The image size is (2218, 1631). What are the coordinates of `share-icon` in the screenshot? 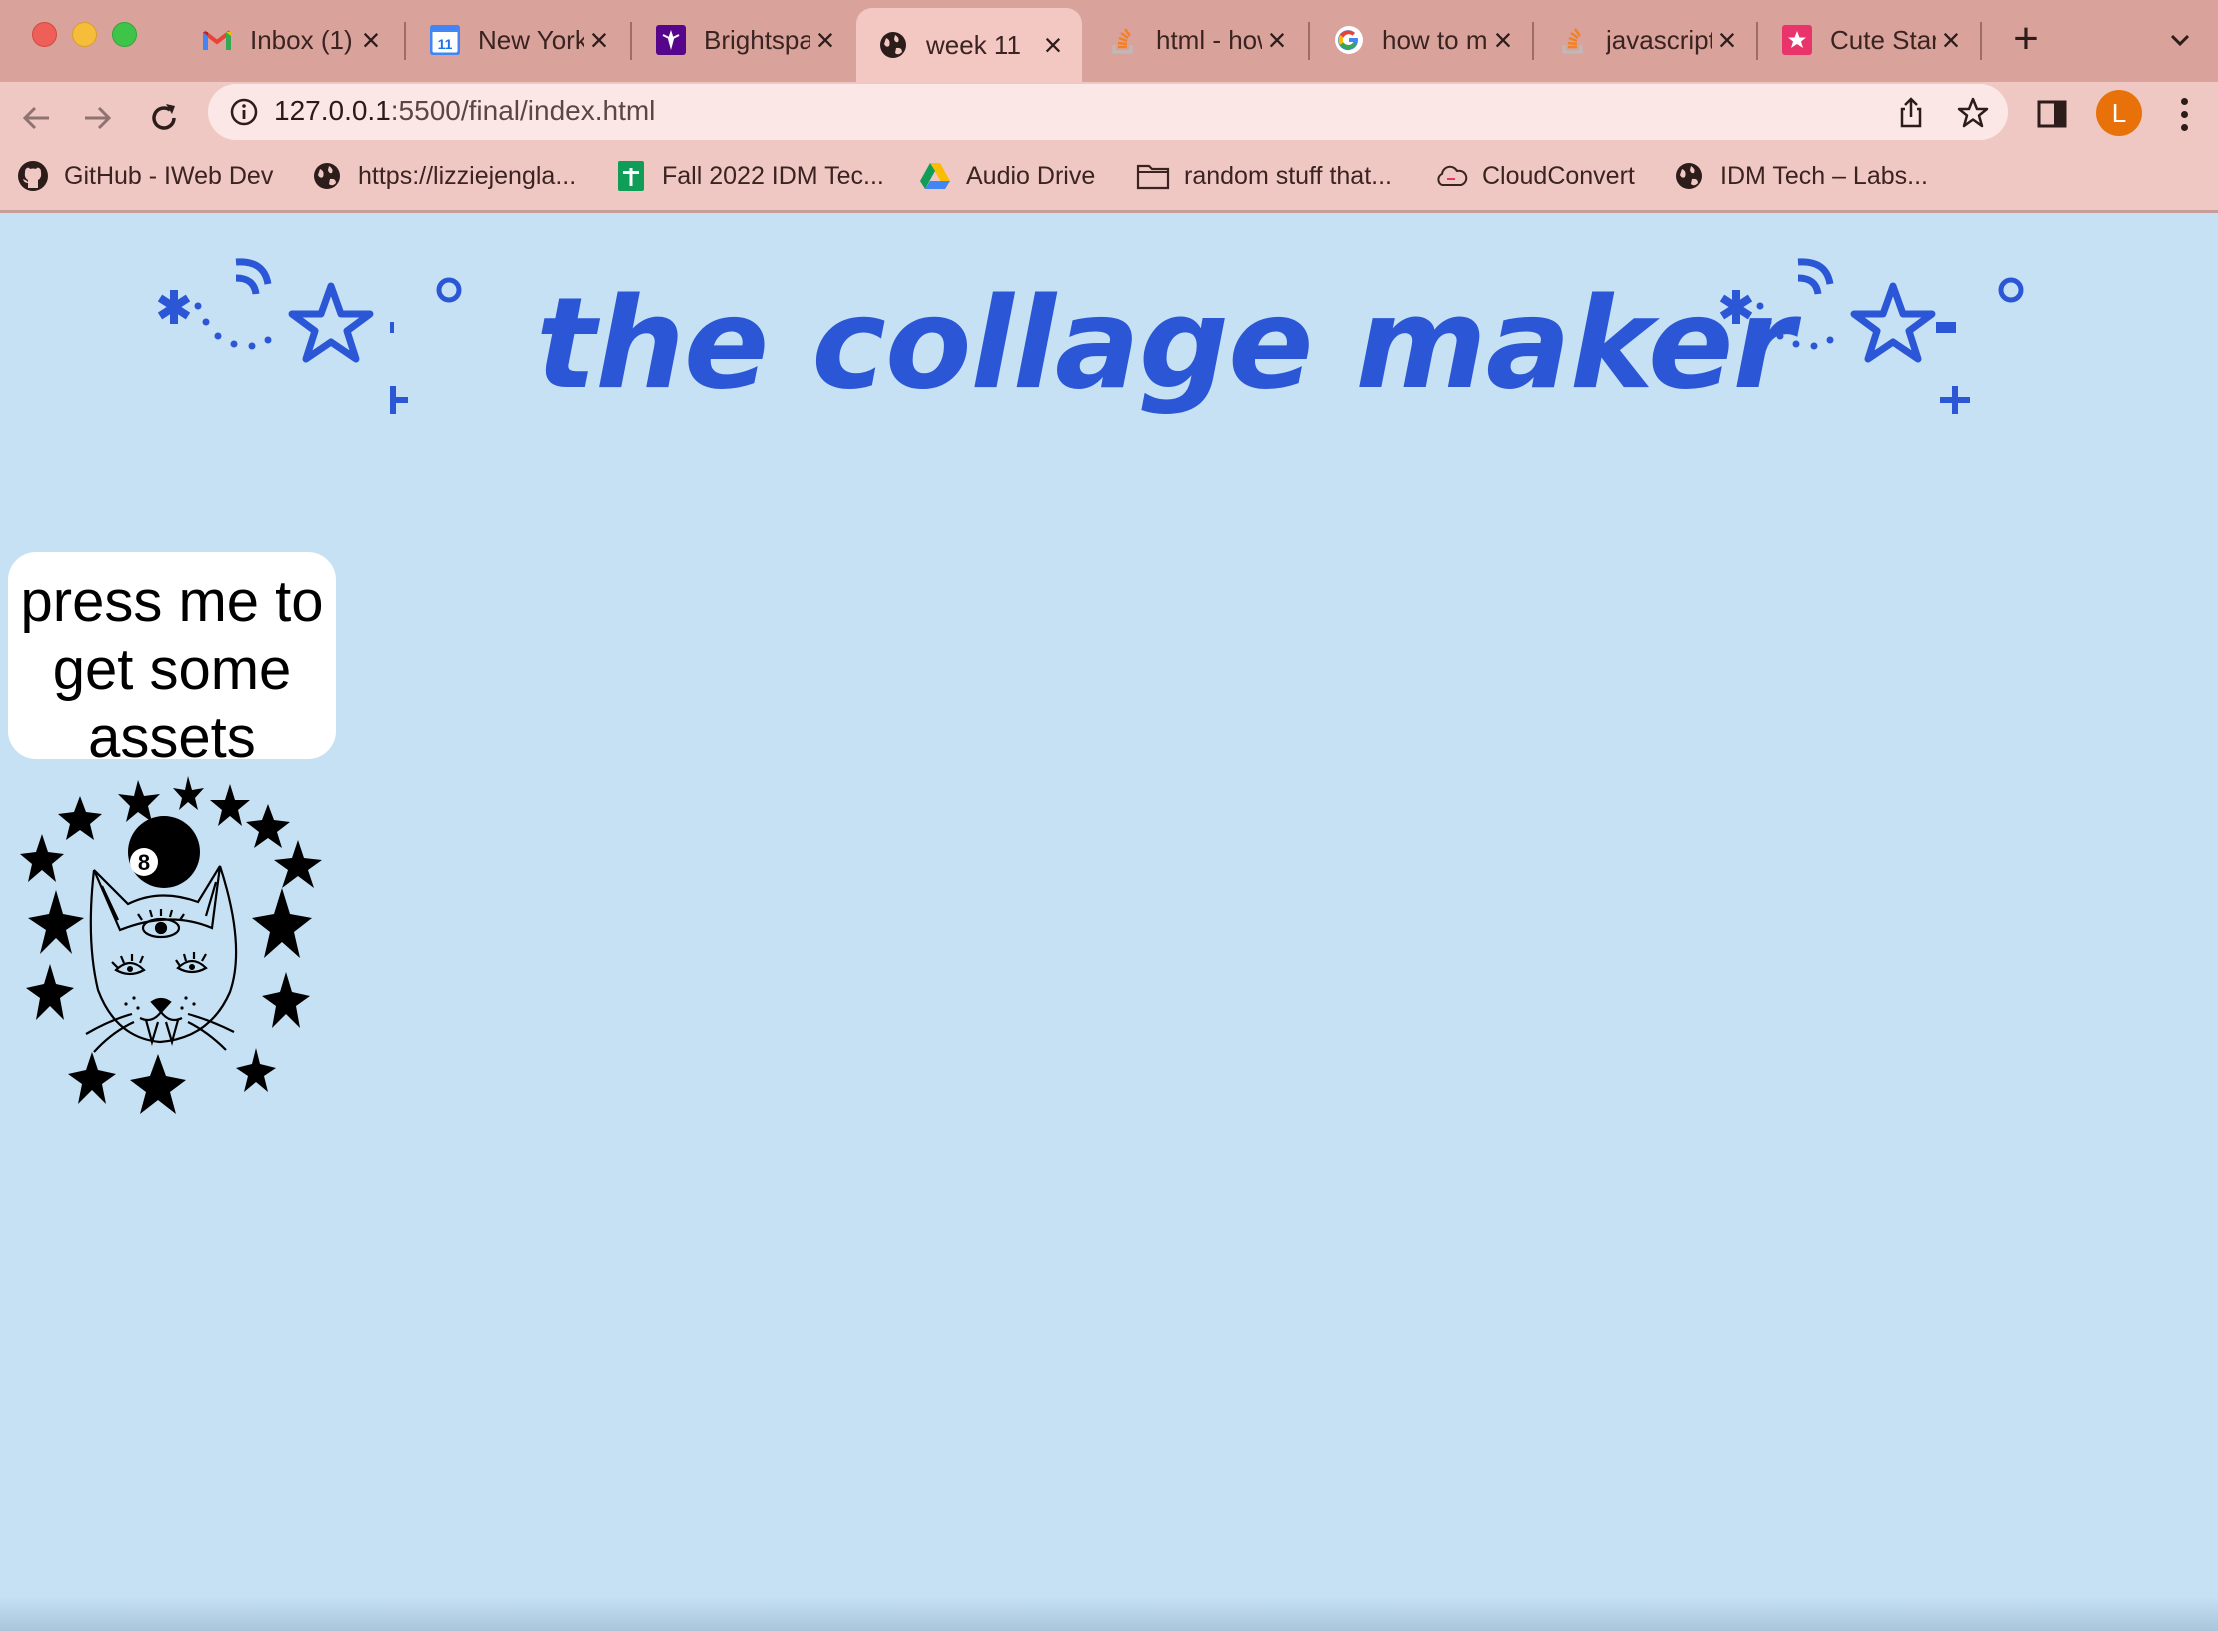 It's located at (1911, 113).